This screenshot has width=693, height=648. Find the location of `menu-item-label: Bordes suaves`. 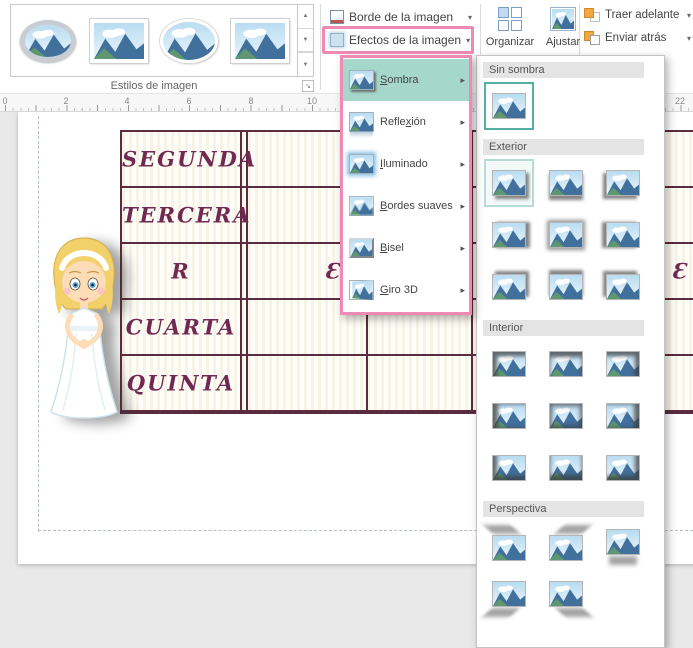

menu-item-label: Bordes suaves is located at coordinates (416, 206).